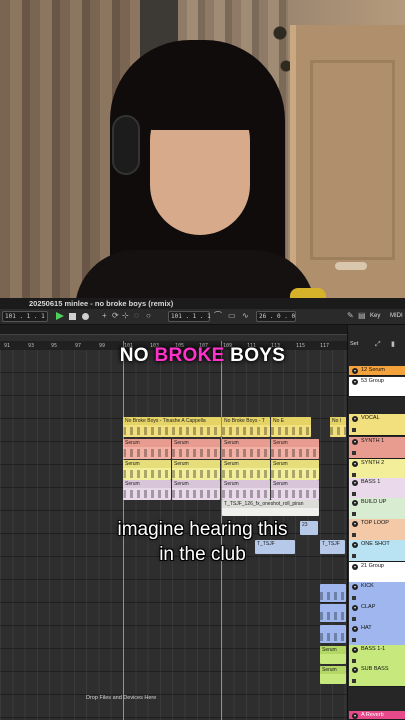  Describe the element at coordinates (115, 316) in the screenshot. I see `loop-icon: ⟳` at that location.